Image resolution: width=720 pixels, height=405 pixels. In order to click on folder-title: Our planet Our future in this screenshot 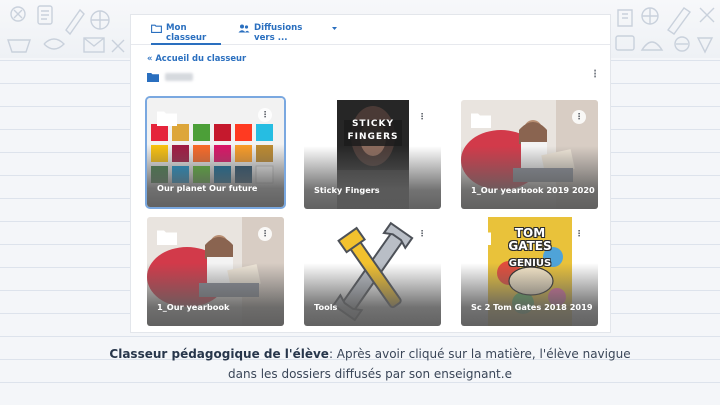, I will do `click(207, 188)`.